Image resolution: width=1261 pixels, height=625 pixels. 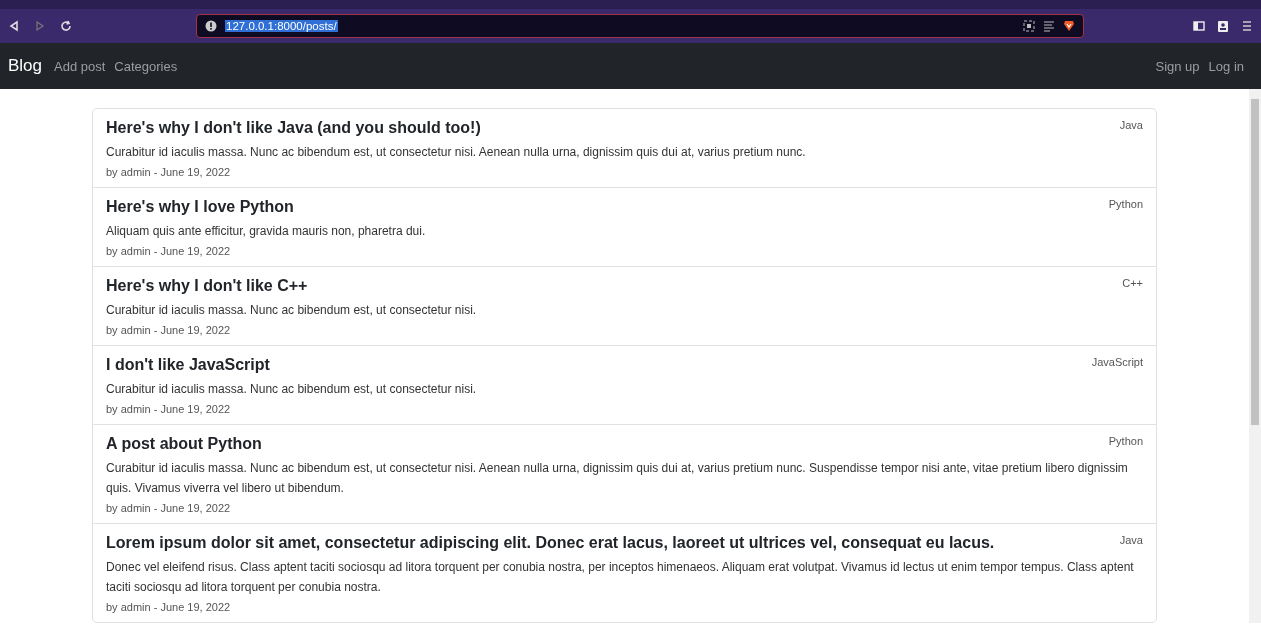 What do you see at coordinates (640, 26) in the screenshot?
I see `address-bar: 127.0.0.1:8000/posts/` at bounding box center [640, 26].